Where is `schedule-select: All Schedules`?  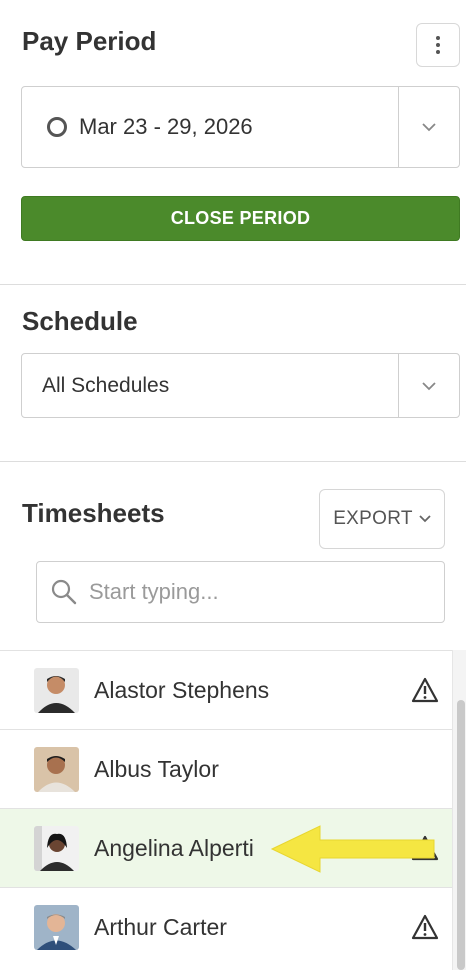 schedule-select: All Schedules is located at coordinates (240, 385).